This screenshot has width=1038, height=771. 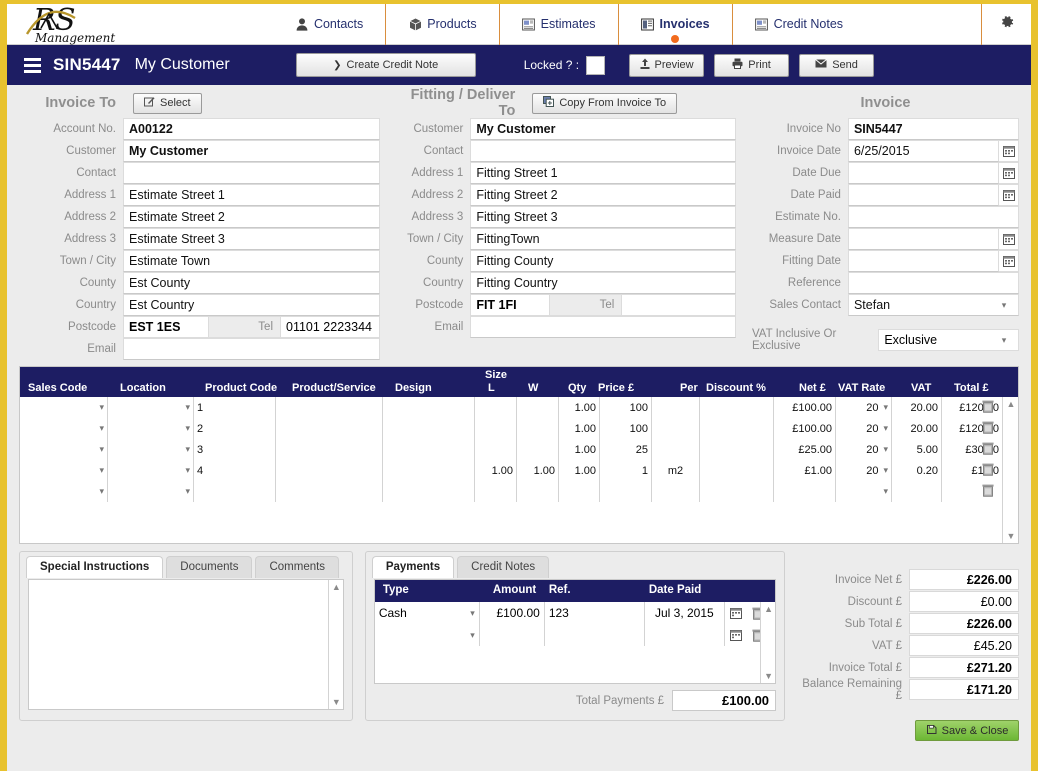 What do you see at coordinates (95, 567) in the screenshot?
I see `tab-special-instructions: Special Instructions` at bounding box center [95, 567].